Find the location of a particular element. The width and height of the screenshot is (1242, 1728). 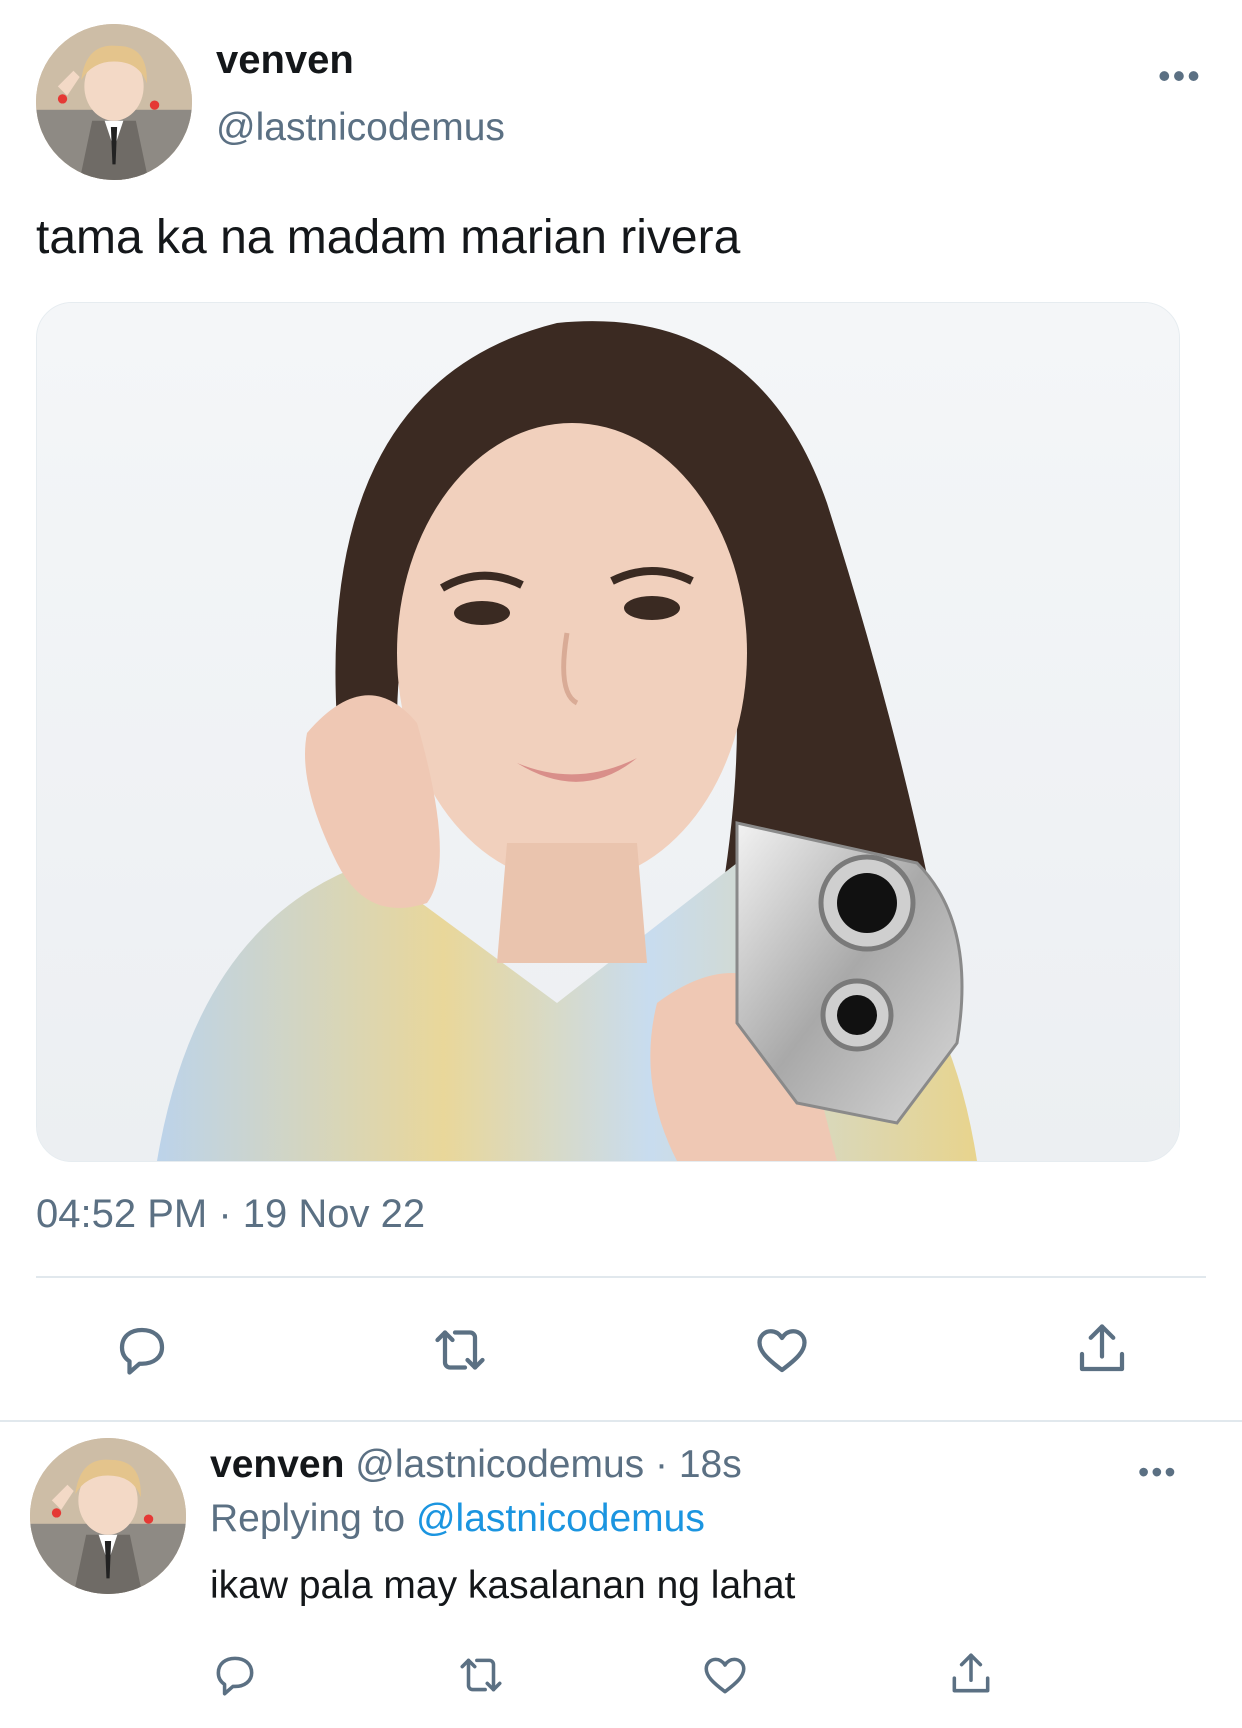

section-divider is located at coordinates (621, 1421).